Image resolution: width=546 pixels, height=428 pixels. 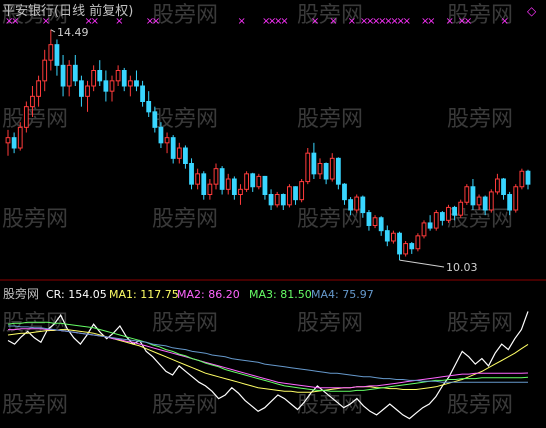 I want to click on legend-label: MA2:, so click(x=192, y=294).